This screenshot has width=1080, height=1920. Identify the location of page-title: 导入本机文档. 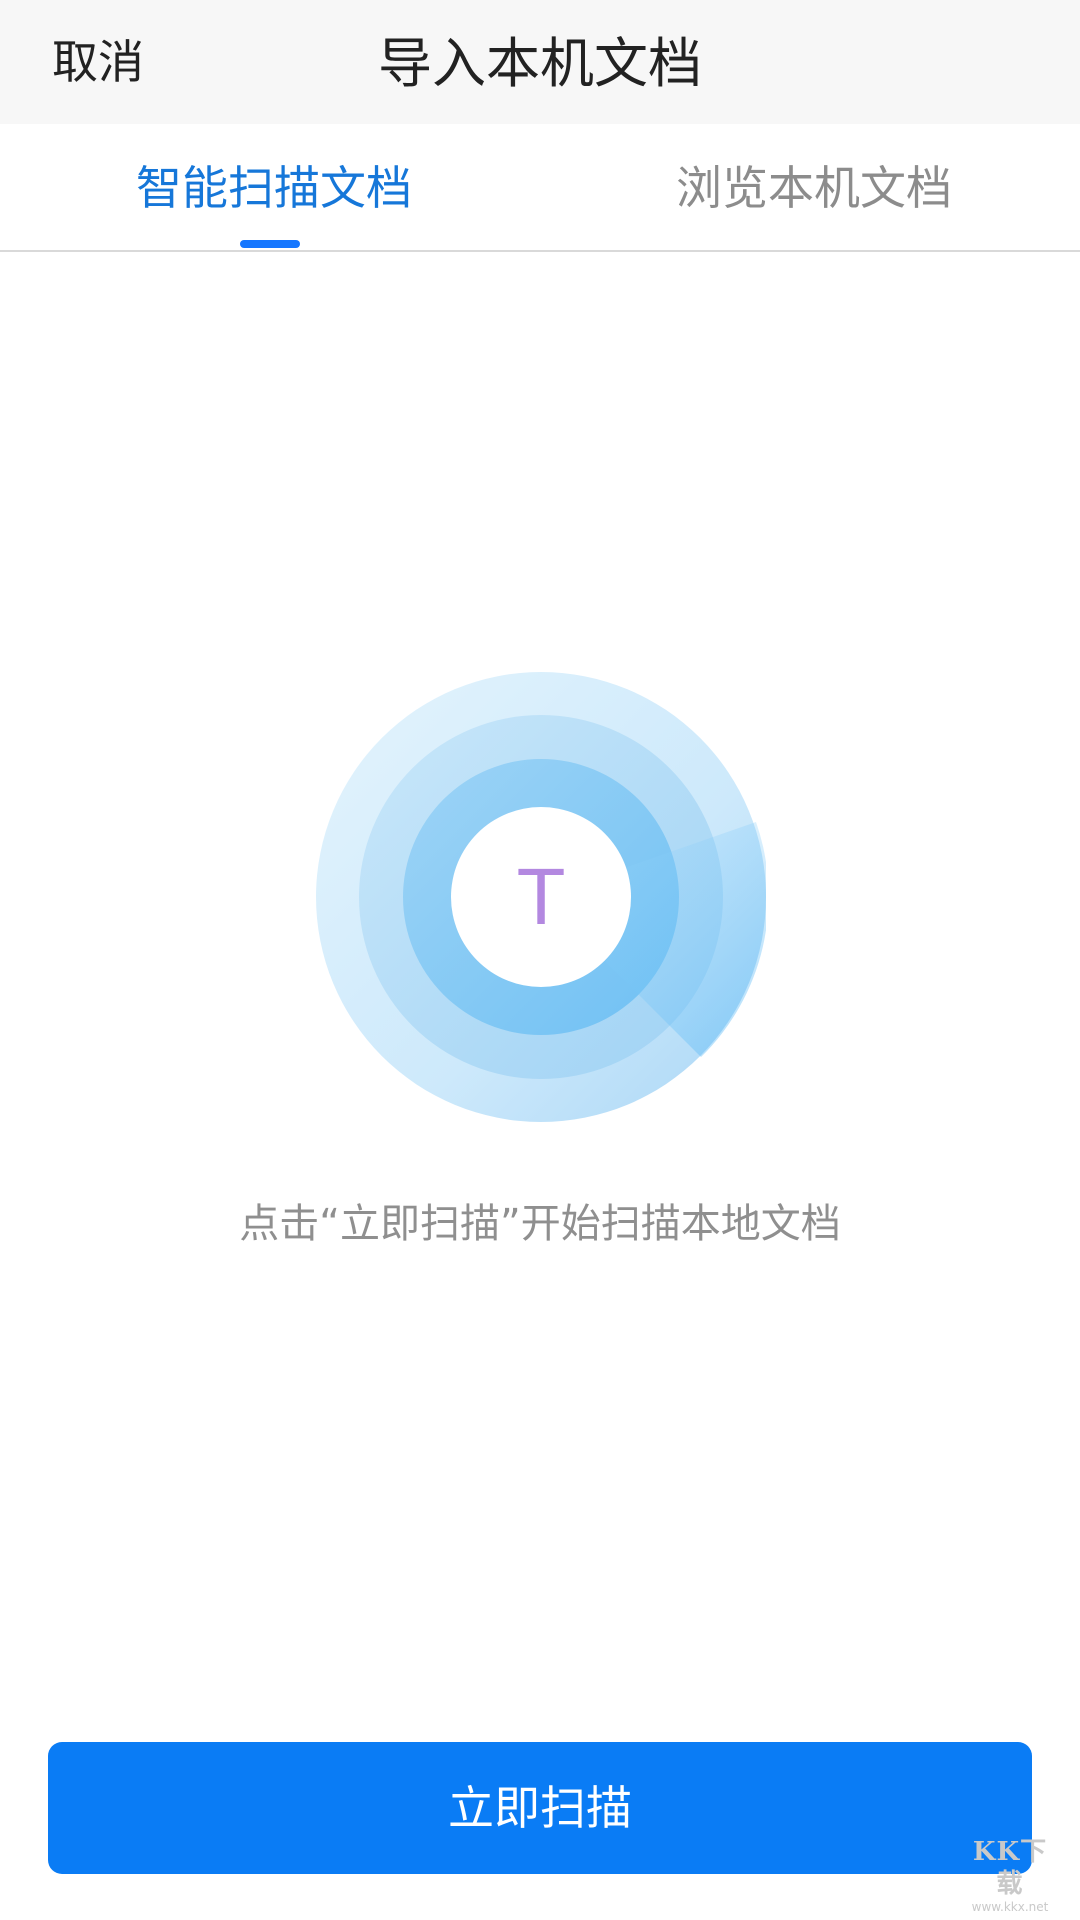
(540, 63).